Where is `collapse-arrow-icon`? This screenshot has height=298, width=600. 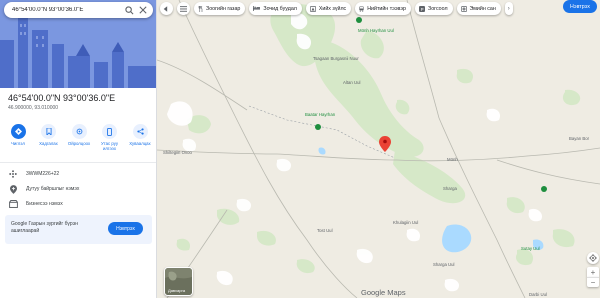
collapse-arrow-icon is located at coordinates (165, 8).